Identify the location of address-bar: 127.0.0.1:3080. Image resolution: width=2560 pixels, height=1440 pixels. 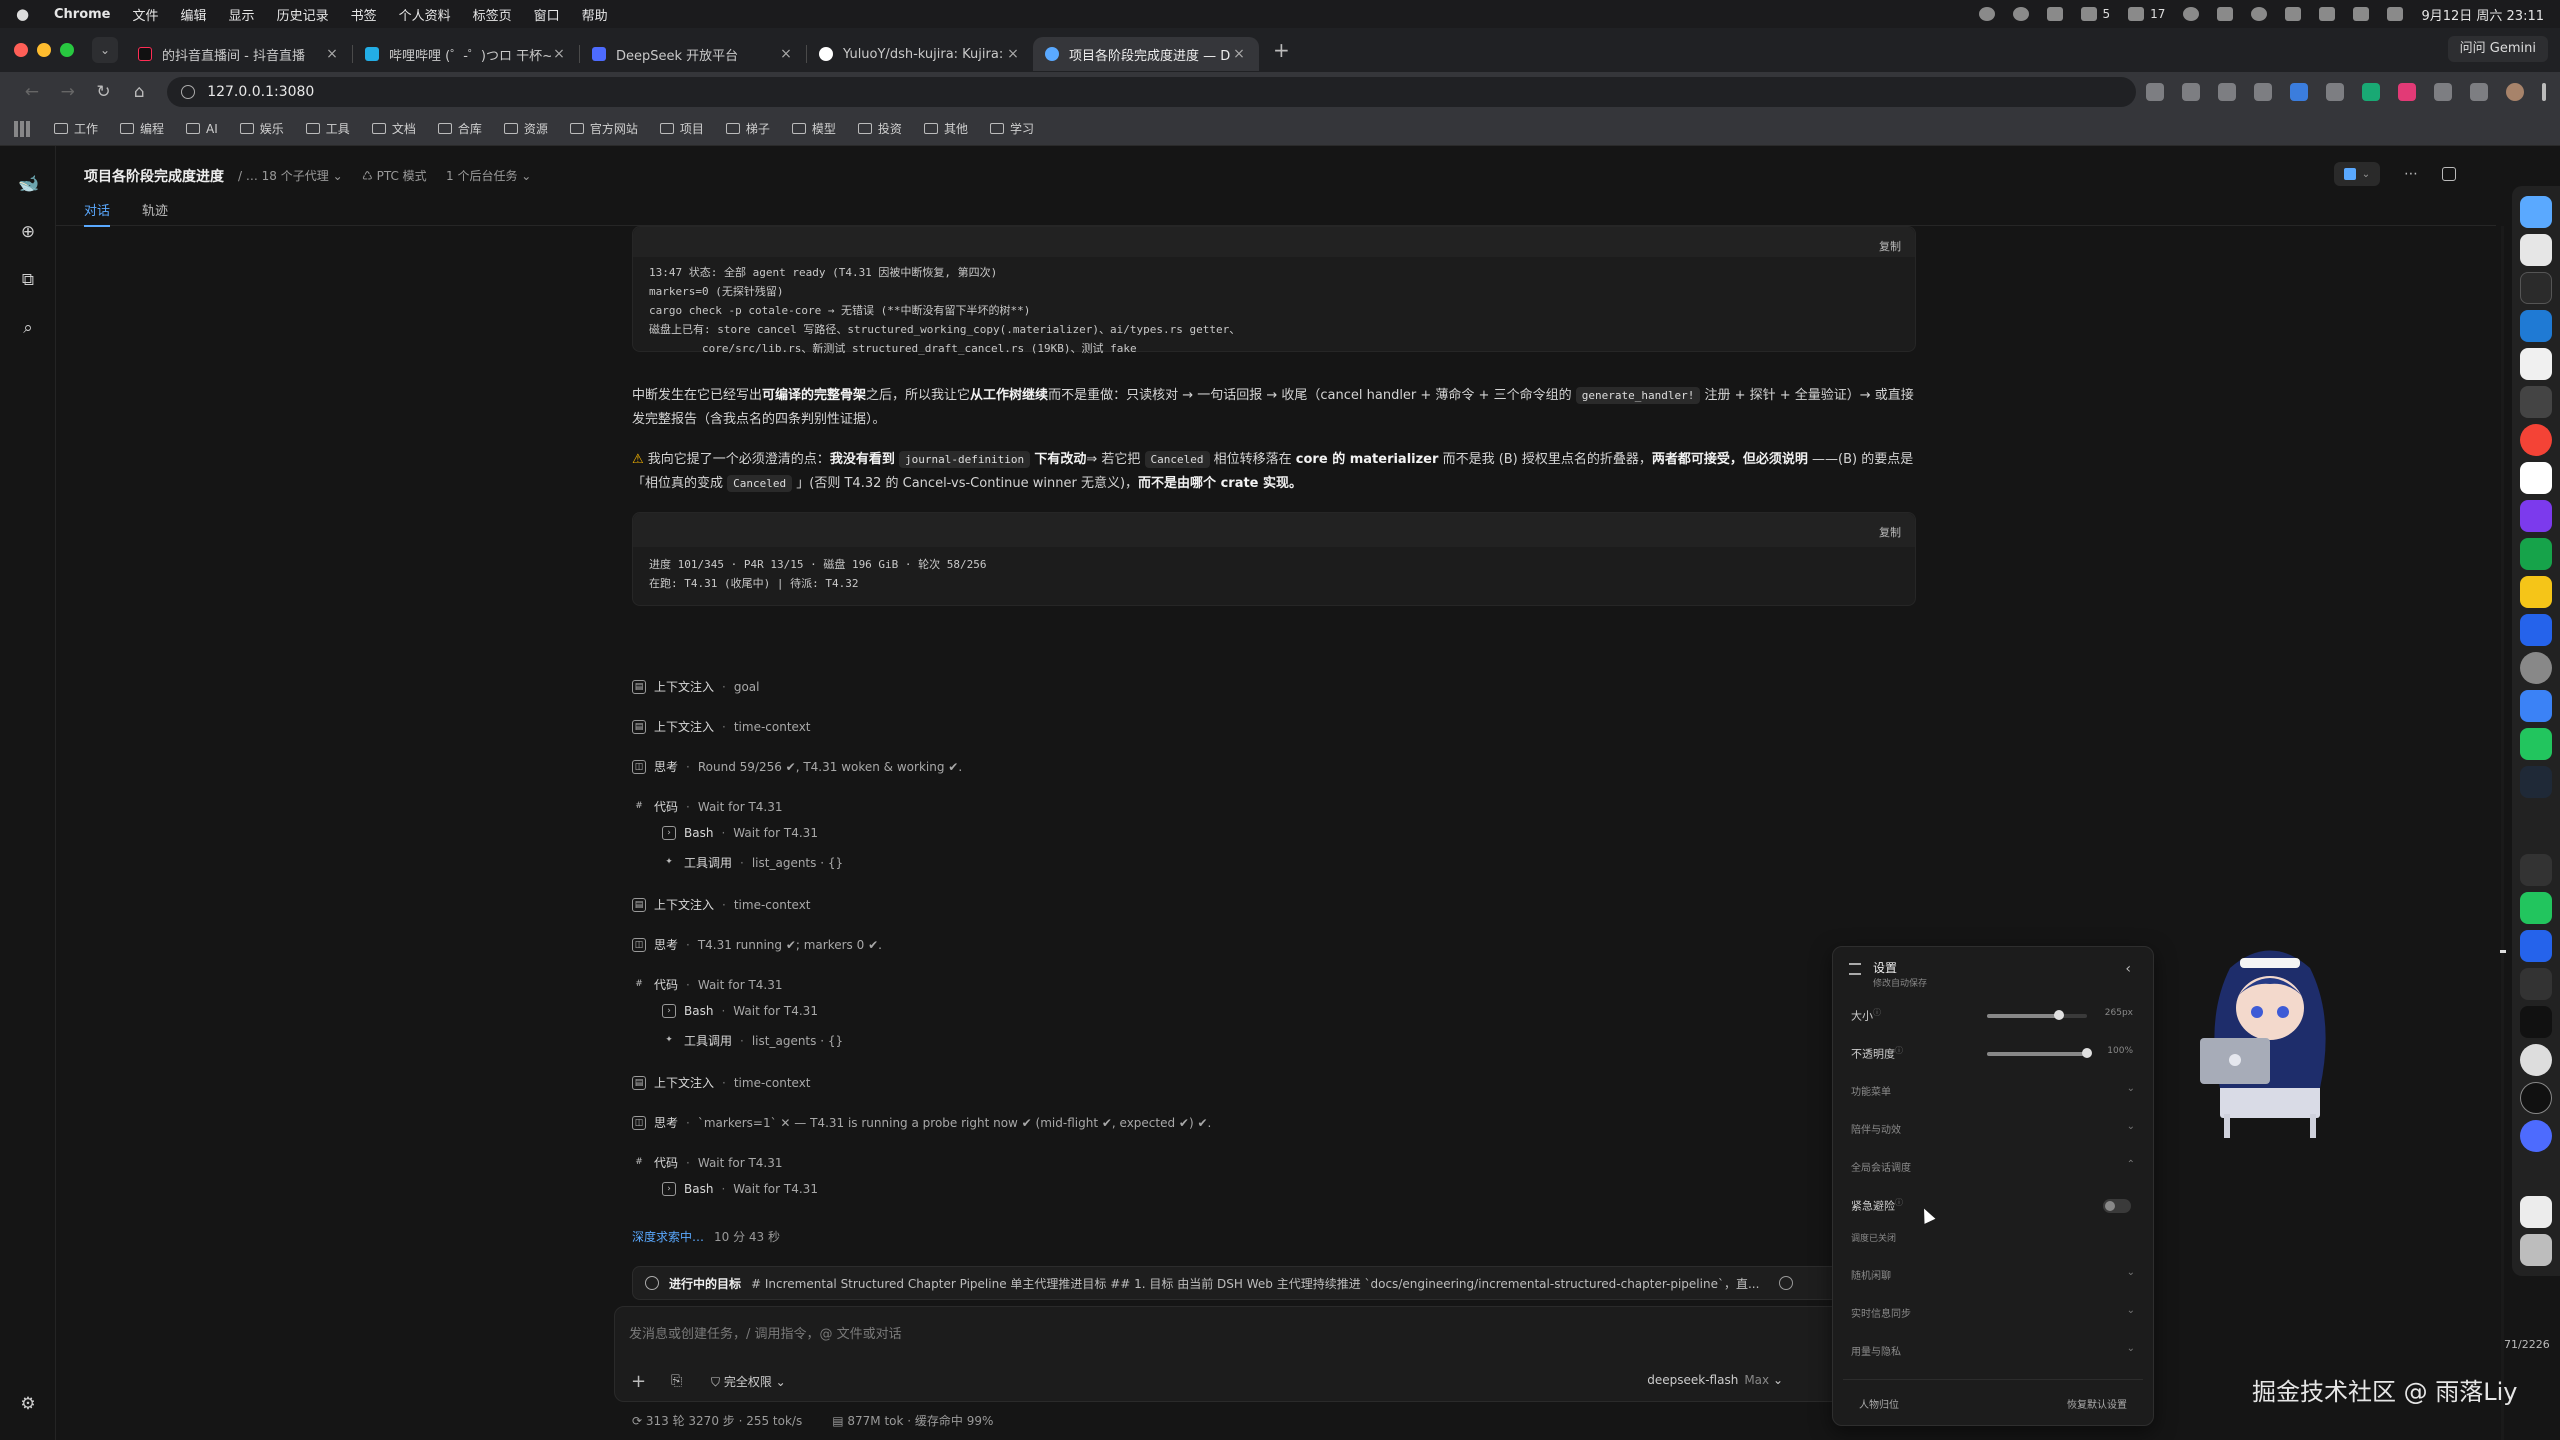
(1152, 92).